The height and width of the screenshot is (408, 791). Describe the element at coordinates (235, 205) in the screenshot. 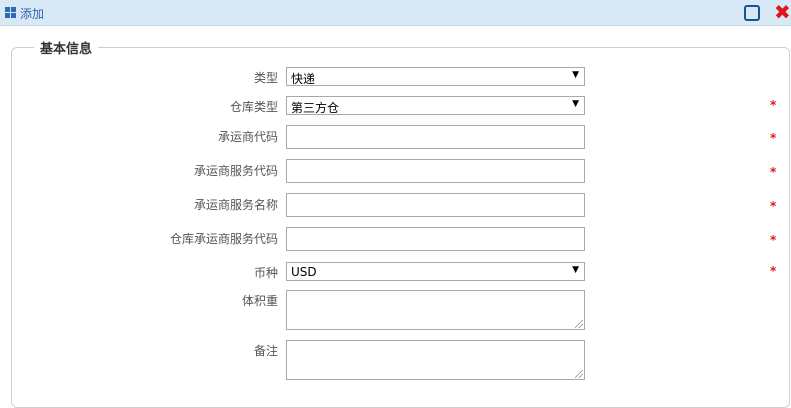

I see `carrier-service-name-label: 承运商服务名称` at that location.